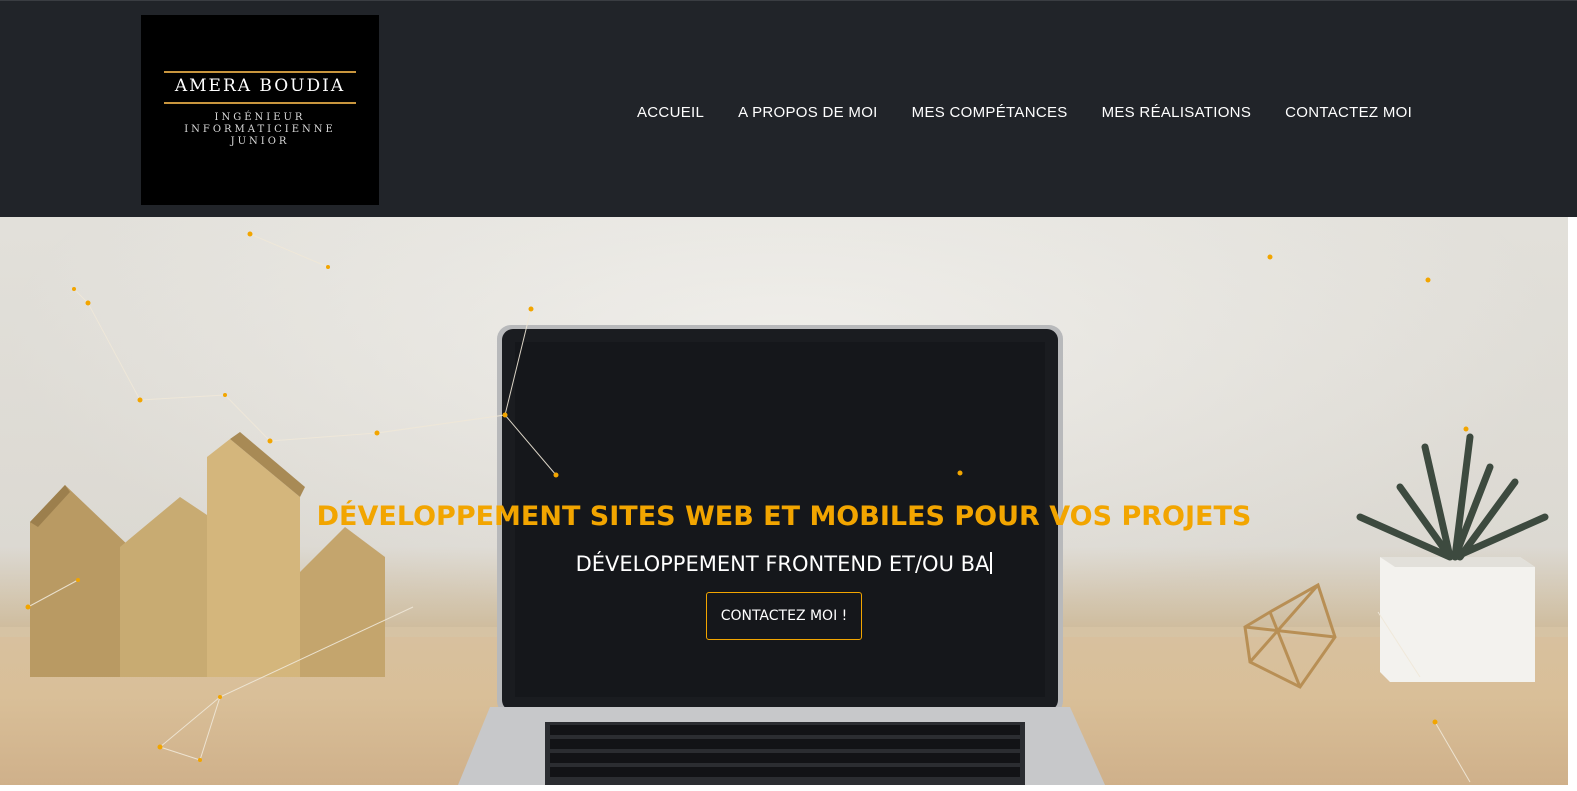 The width and height of the screenshot is (1577, 791). What do you see at coordinates (784, 616) in the screenshot?
I see `contact-me-button: CONTACTEZ MOI !` at bounding box center [784, 616].